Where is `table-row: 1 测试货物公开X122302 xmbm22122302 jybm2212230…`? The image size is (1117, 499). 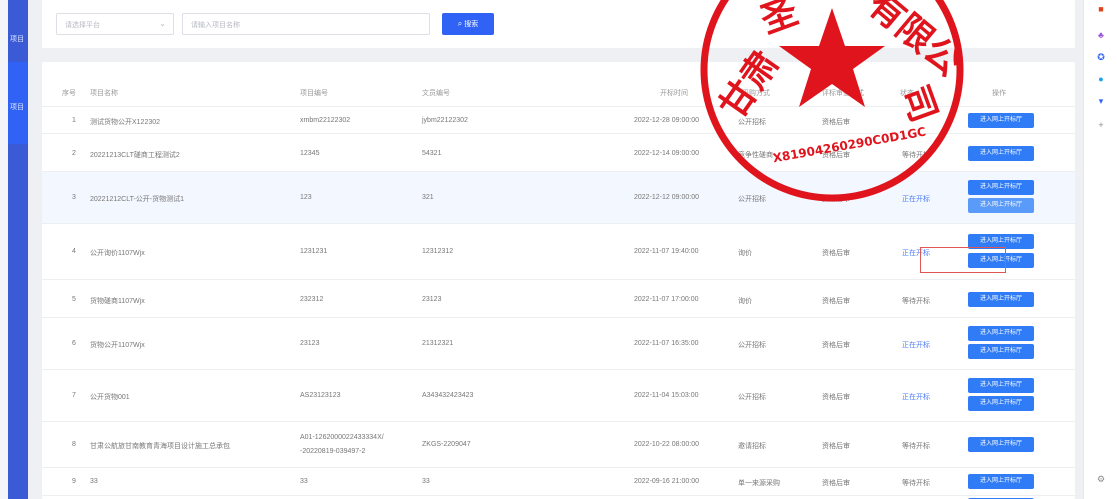 table-row: 1 测试货物公开X122302 xmbm22122302 jybm2212230… is located at coordinates (558, 120).